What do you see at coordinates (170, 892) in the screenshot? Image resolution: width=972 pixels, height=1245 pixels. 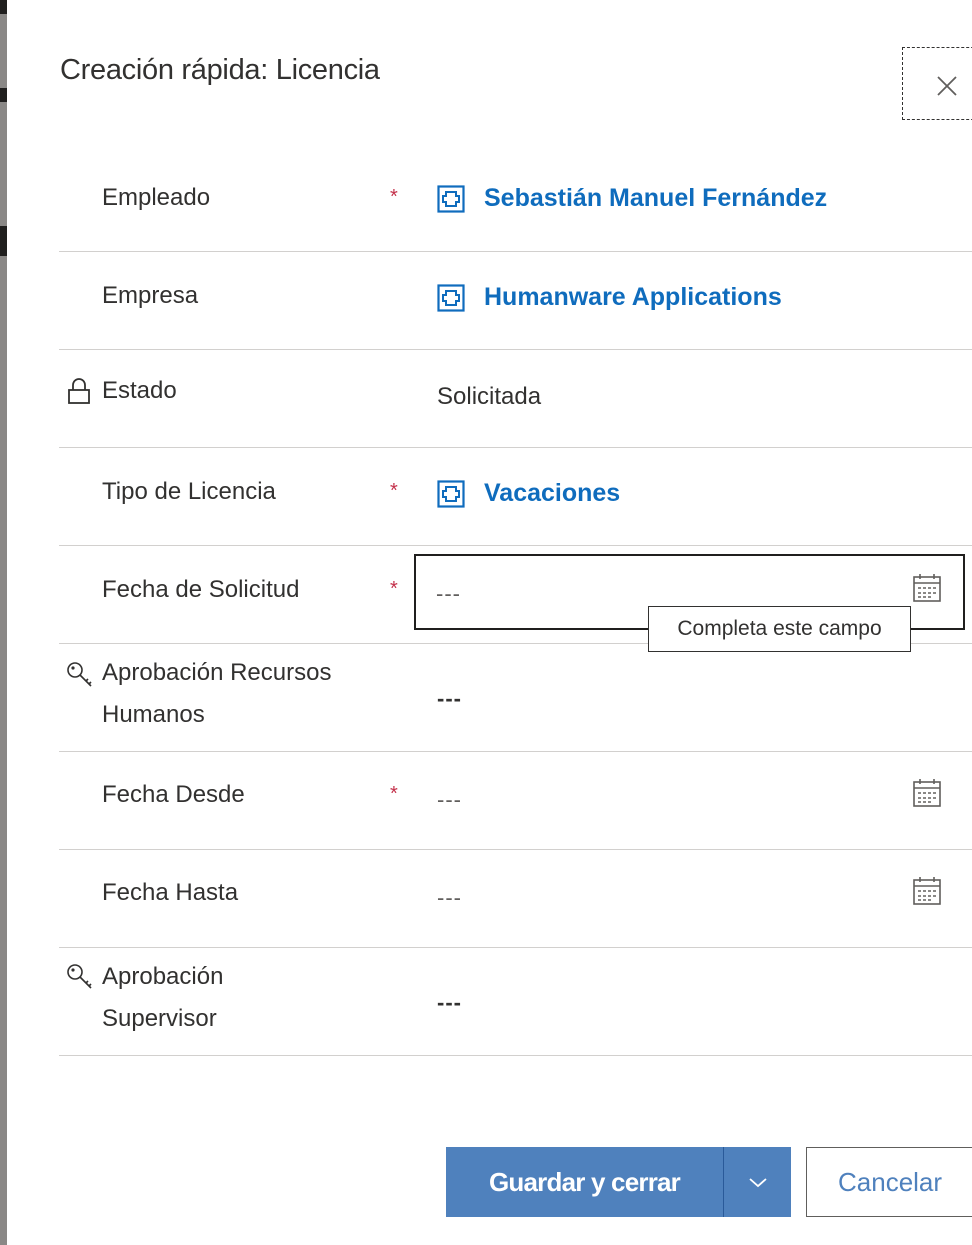 I see `field-label: Fecha Hasta` at bounding box center [170, 892].